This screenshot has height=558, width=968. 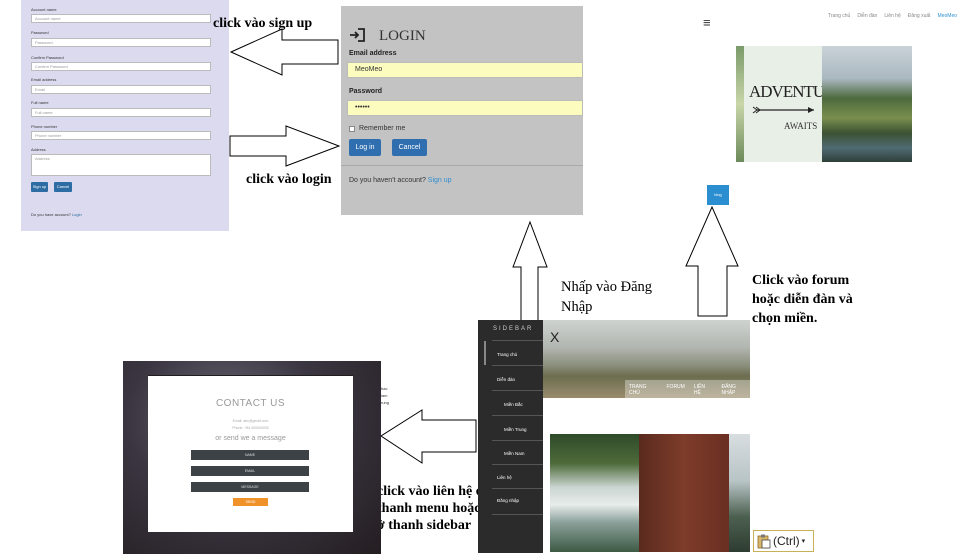 What do you see at coordinates (508, 500) in the screenshot?
I see `sidebar-item-dang-nhap: Đăng nhập` at bounding box center [508, 500].